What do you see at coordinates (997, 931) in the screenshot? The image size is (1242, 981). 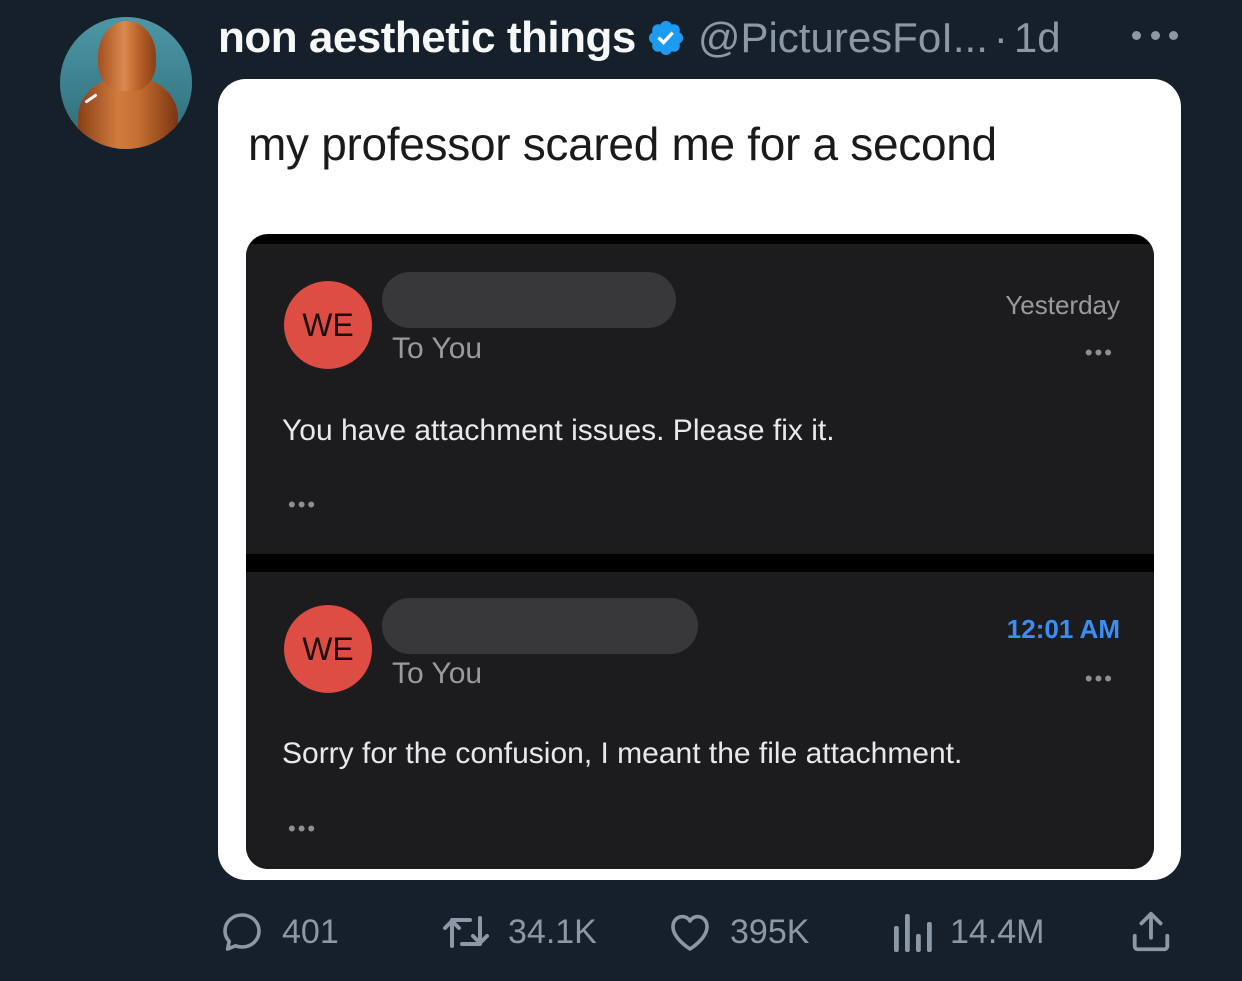 I see `view-count: 14.4M` at bounding box center [997, 931].